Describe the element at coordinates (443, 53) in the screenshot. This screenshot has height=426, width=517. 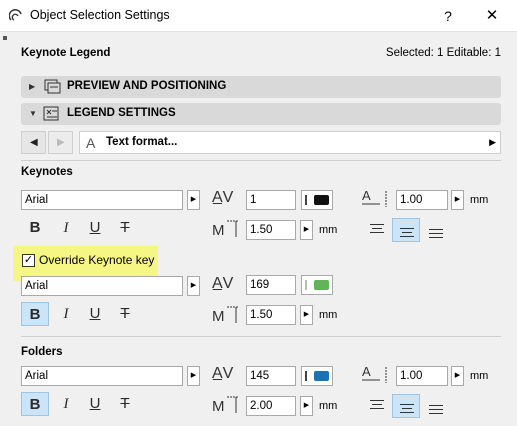
I see `selection-info: Selected: 1 Editable: 1` at that location.